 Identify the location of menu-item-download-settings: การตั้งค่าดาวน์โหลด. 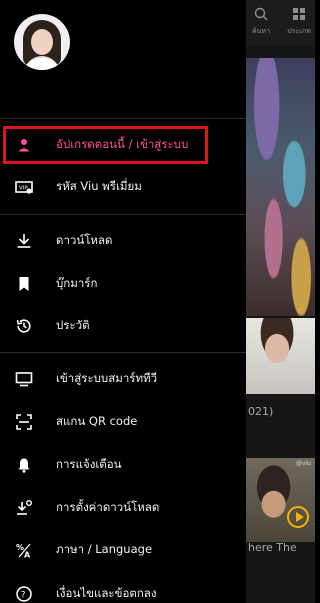
(123, 508).